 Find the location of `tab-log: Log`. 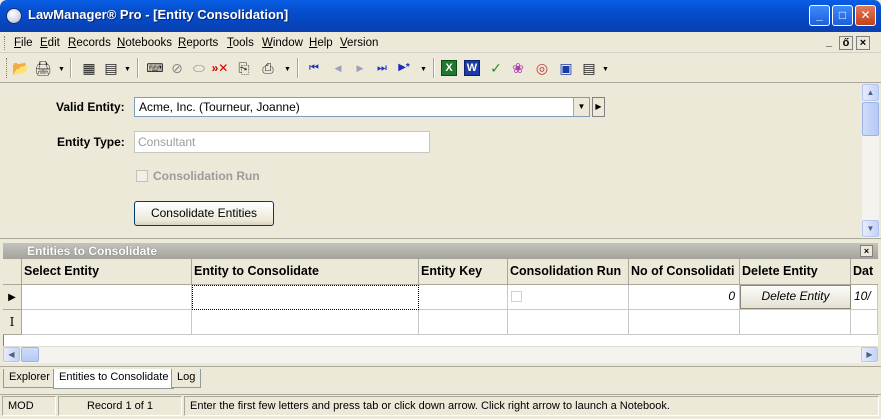

tab-log: Log is located at coordinates (186, 378).